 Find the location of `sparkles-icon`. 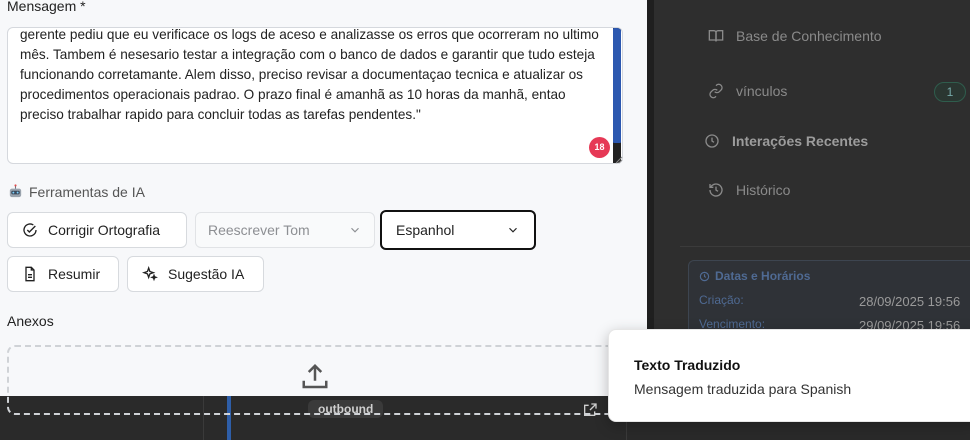

sparkles-icon is located at coordinates (150, 274).